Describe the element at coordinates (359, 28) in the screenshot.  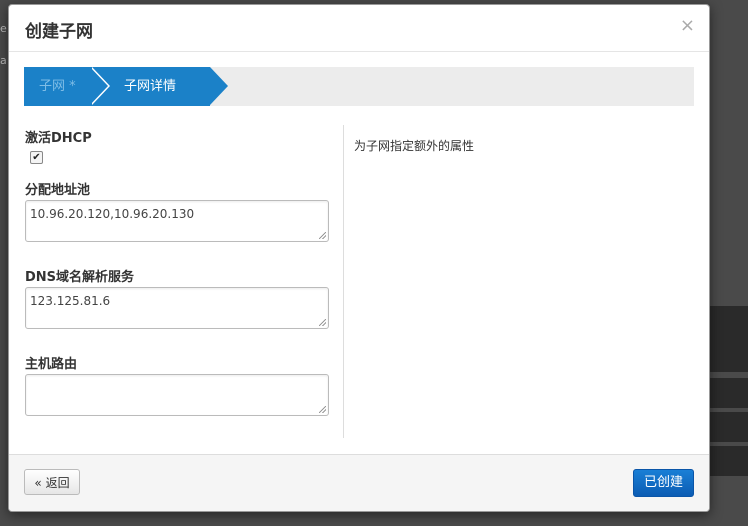
I see `dialog-header: 创建子网 ×` at that location.